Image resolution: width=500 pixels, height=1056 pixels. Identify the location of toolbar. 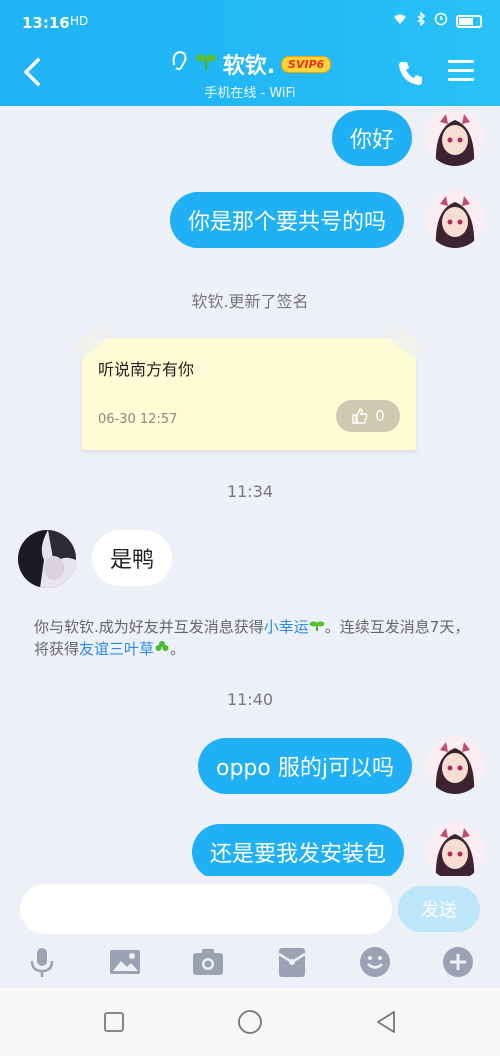
(250, 963).